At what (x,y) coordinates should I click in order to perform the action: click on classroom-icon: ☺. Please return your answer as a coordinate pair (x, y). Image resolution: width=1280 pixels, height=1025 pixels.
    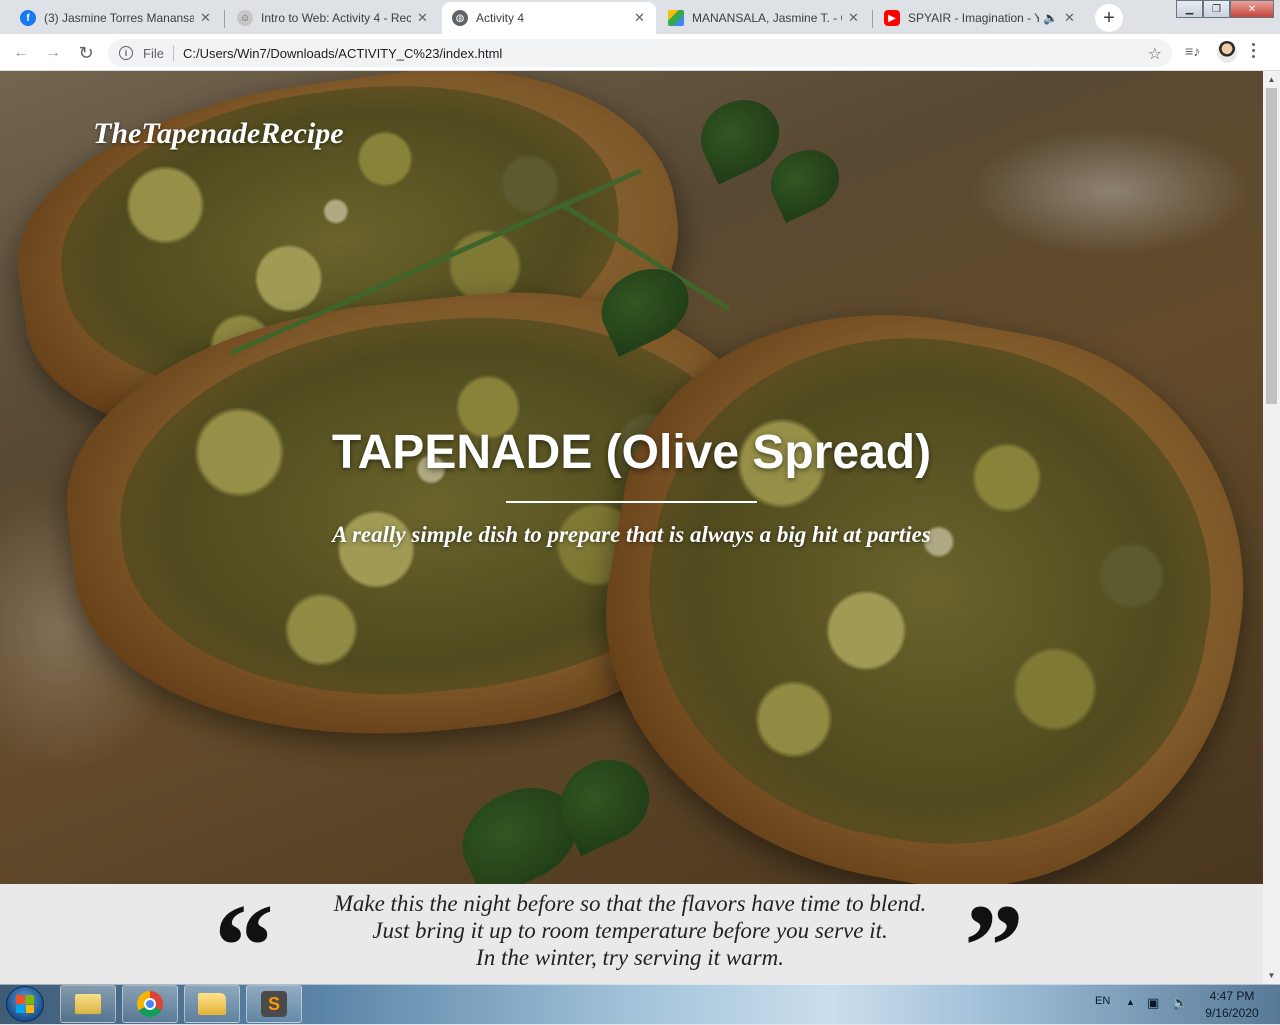
    Looking at the image, I should click on (245, 18).